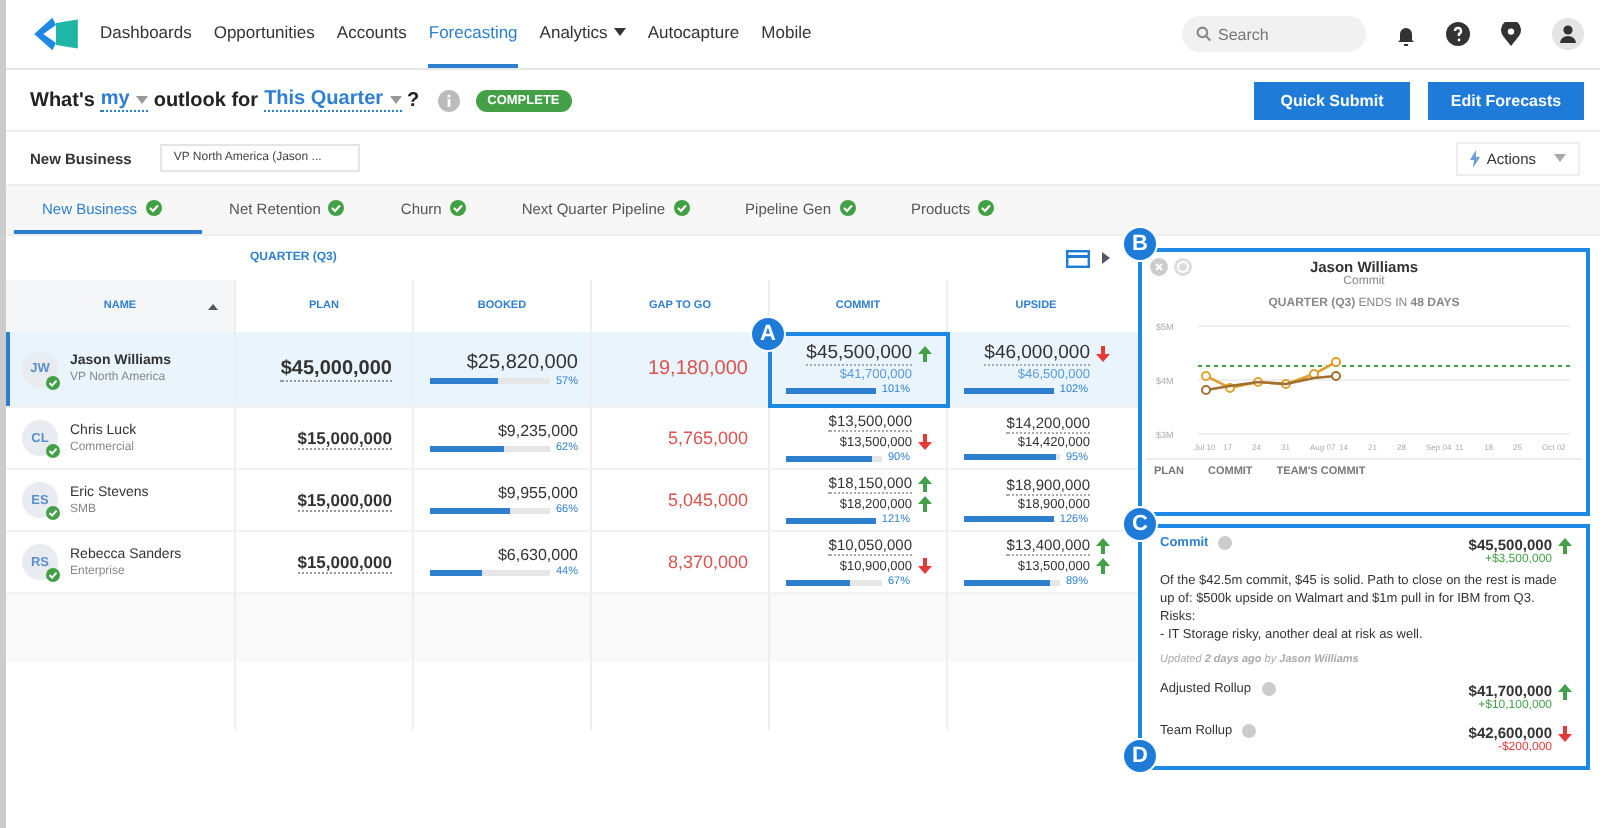 This screenshot has width=1600, height=828. What do you see at coordinates (206, 100) in the screenshot?
I see `outlook-label: outlook for` at bounding box center [206, 100].